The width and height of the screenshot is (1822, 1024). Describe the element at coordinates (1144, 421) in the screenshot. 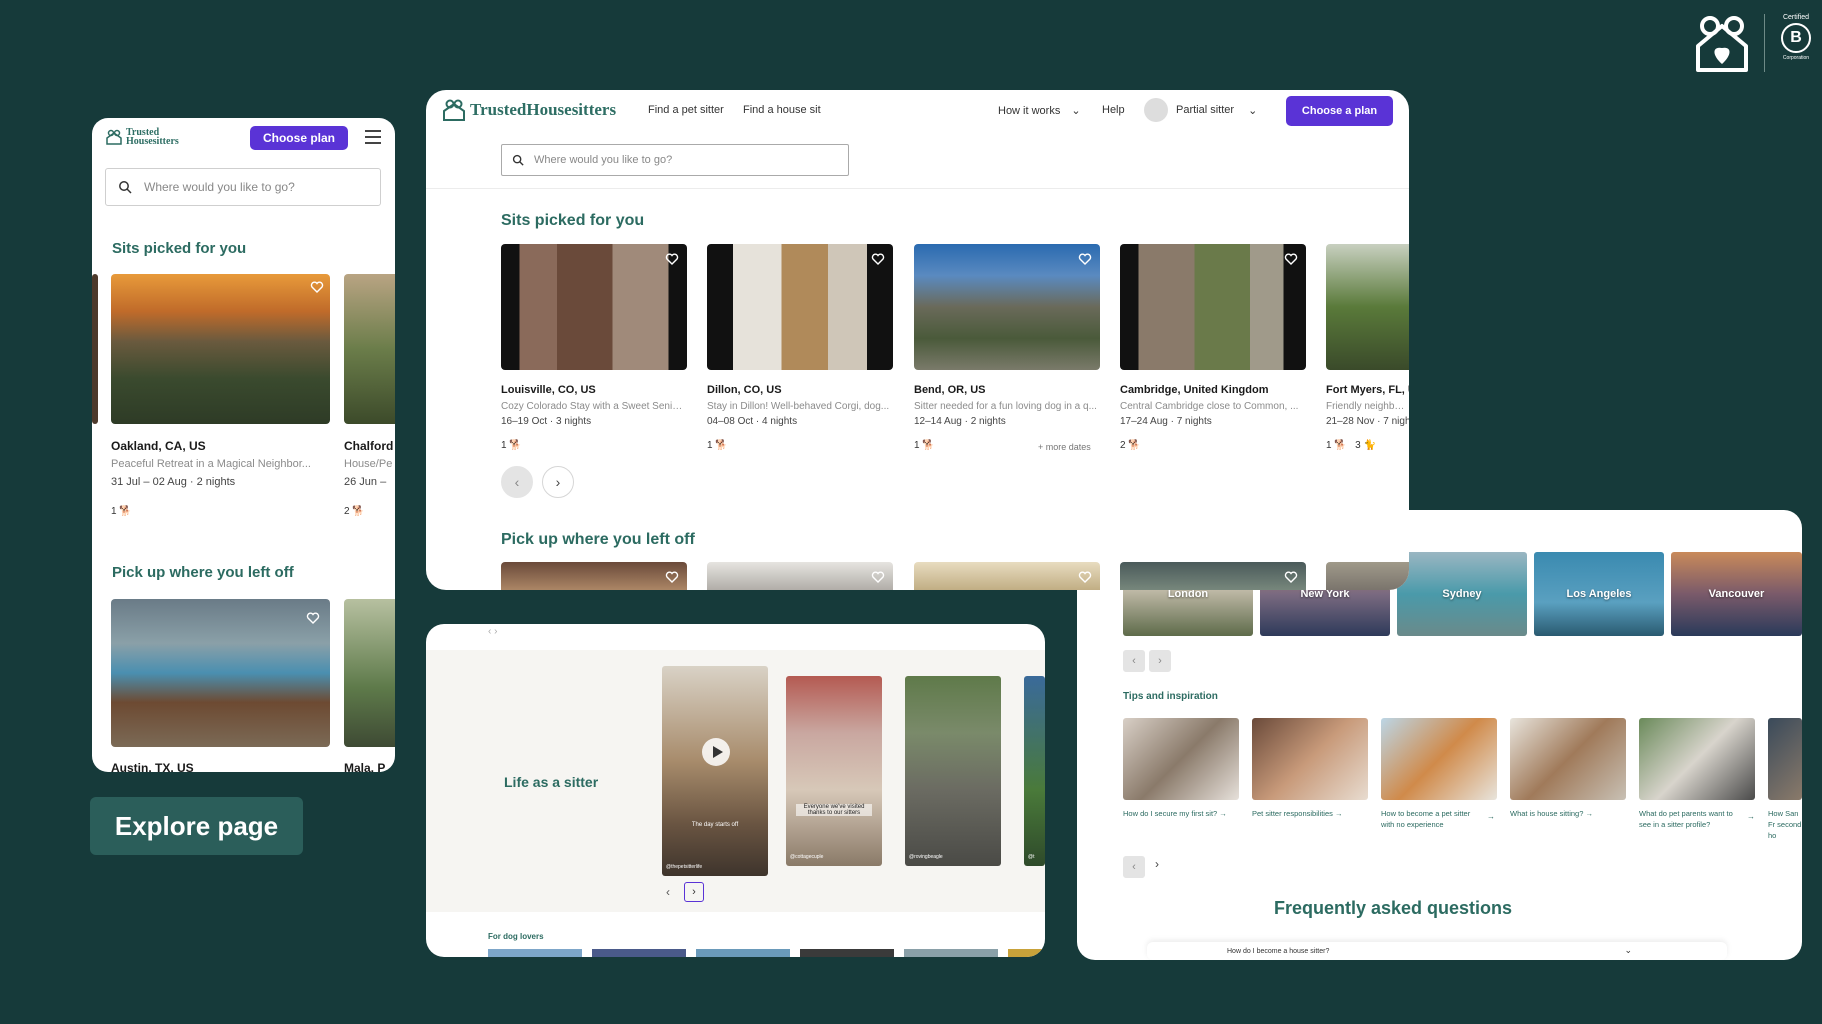

I see `sit-card-4-date-range: 17–24 Aug` at that location.